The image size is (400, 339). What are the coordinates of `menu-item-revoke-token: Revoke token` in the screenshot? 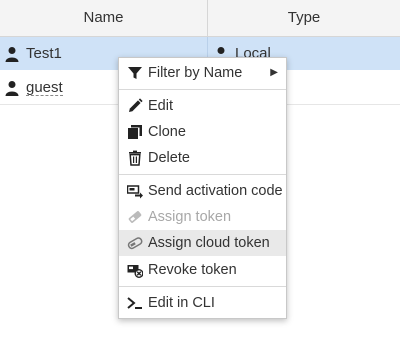 It's located at (202, 270).